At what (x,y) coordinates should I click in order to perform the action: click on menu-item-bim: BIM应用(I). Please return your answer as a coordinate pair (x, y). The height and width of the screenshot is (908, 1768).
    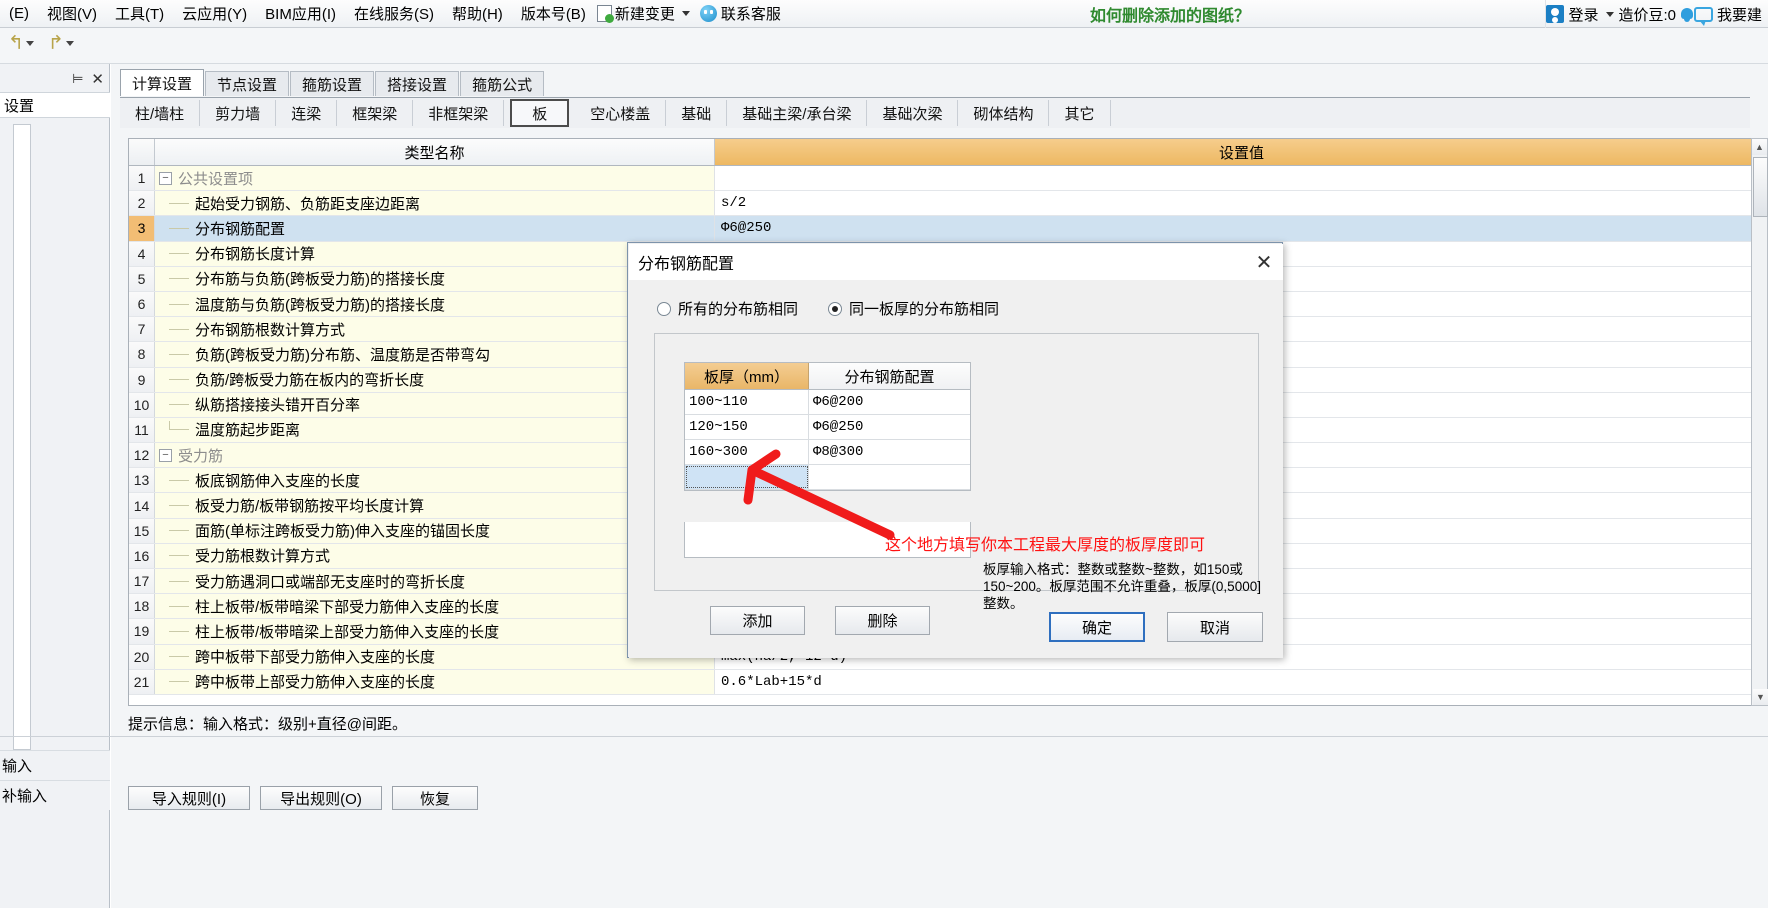
    Looking at the image, I should click on (300, 13).